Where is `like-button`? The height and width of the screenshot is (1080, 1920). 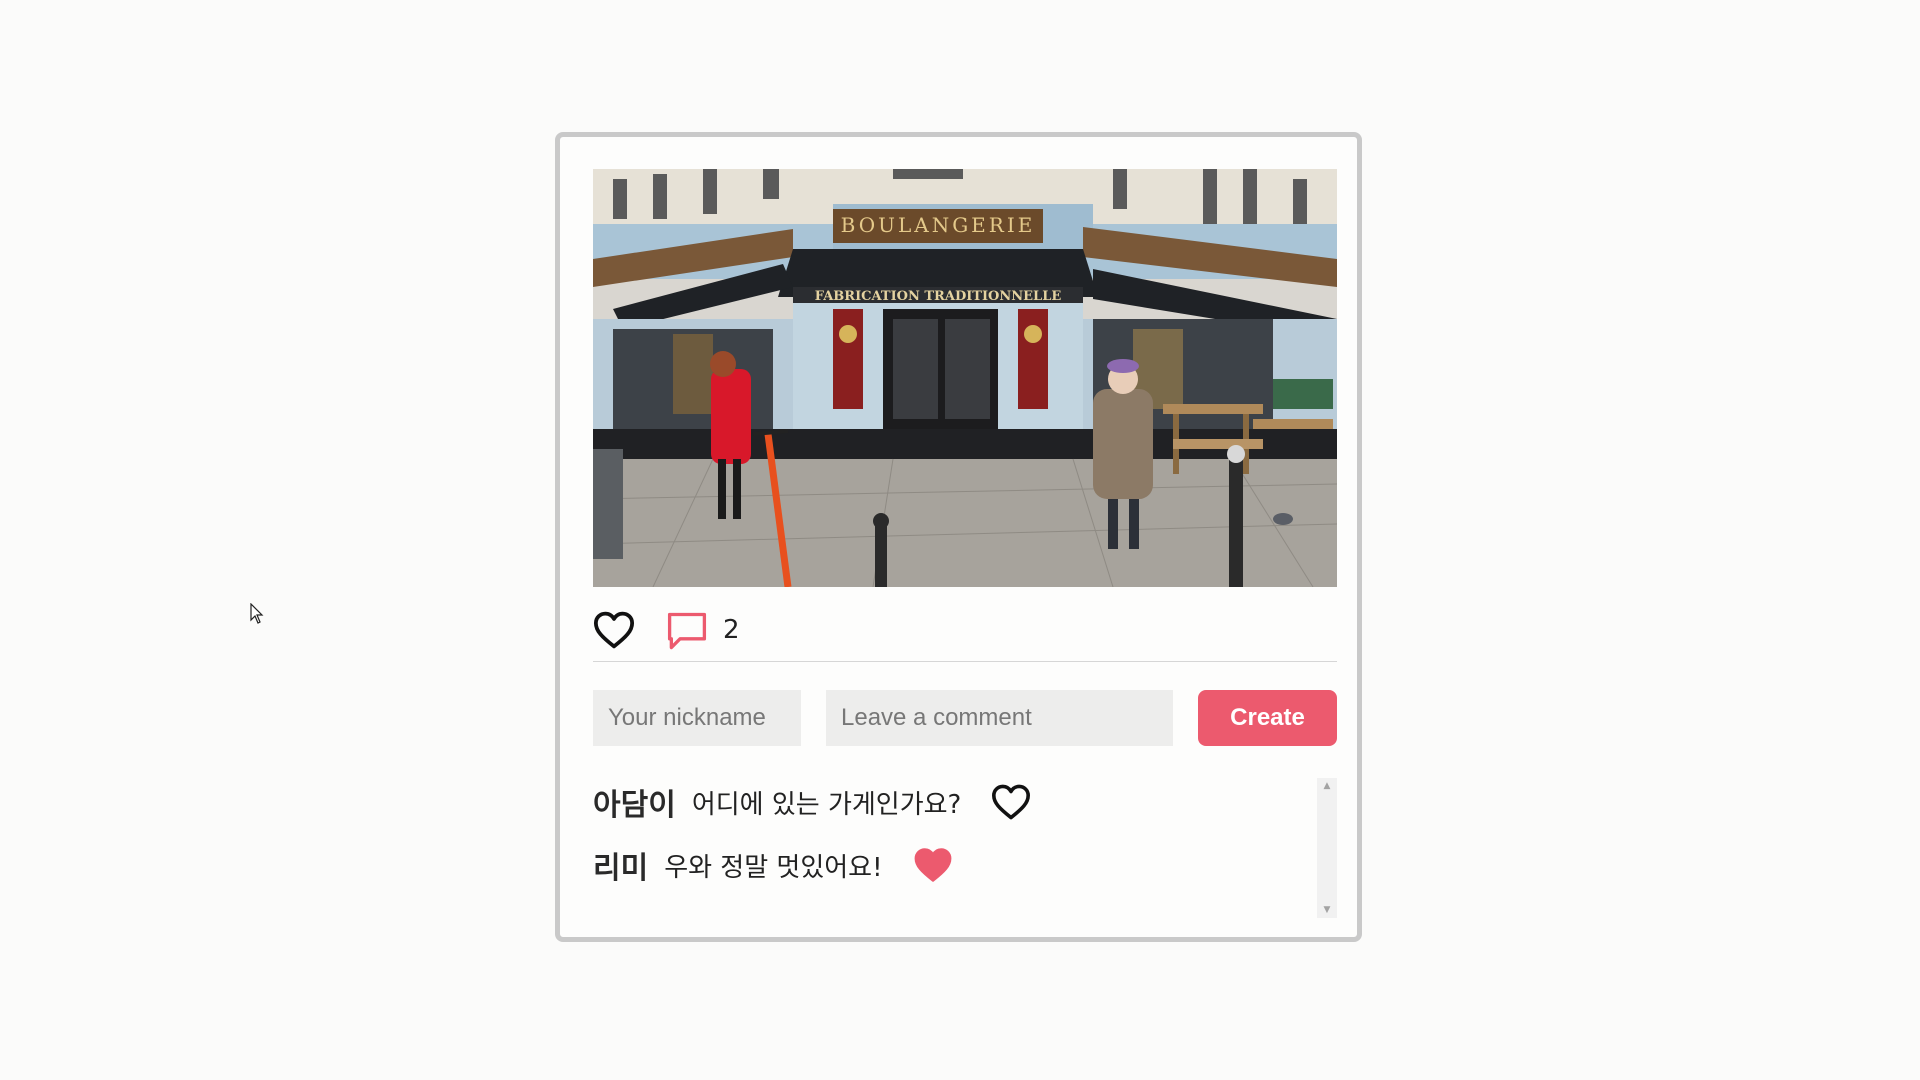 like-button is located at coordinates (614, 630).